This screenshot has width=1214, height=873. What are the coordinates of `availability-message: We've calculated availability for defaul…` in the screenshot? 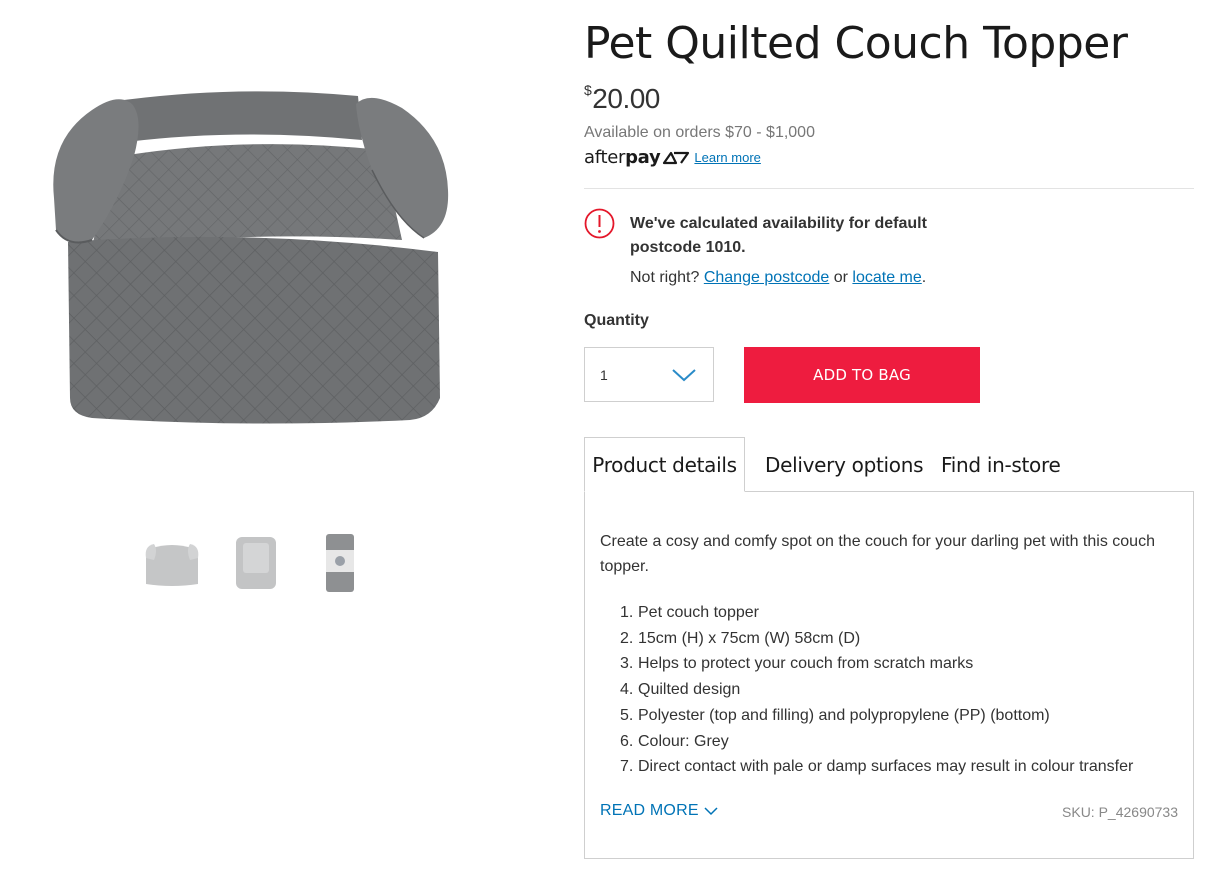 It's located at (778, 235).